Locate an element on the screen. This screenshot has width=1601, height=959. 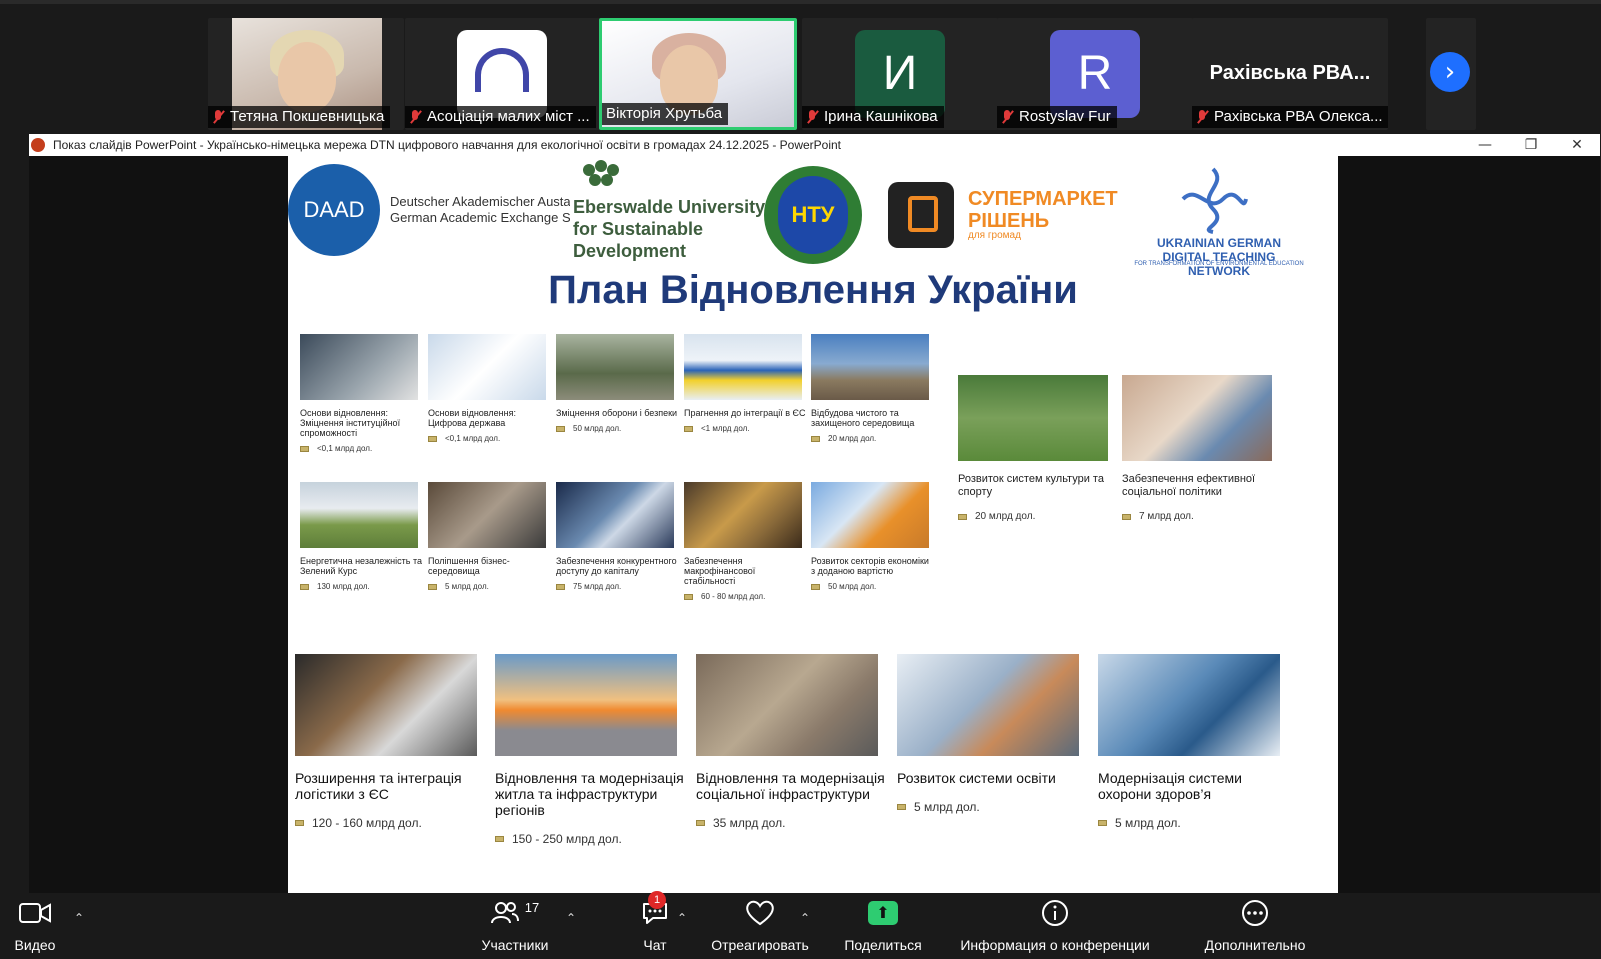
participant-tile: Тетяна Покшевницька is located at coordinates (306, 74).